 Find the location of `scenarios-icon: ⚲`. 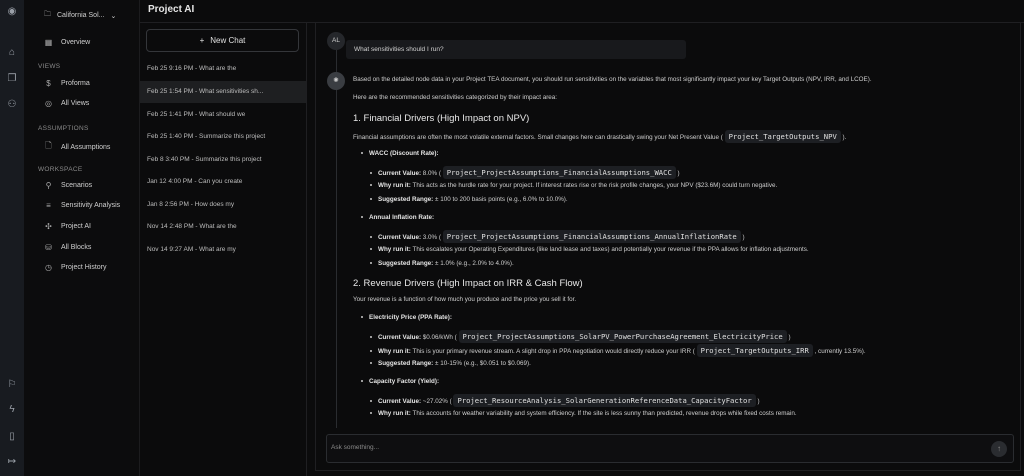

scenarios-icon: ⚲ is located at coordinates (48, 185).